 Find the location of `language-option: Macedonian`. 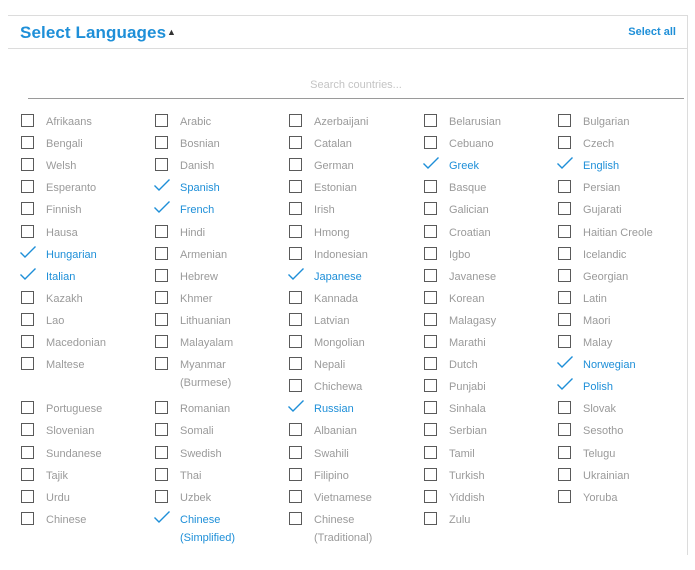

language-option: Macedonian is located at coordinates (85, 346).